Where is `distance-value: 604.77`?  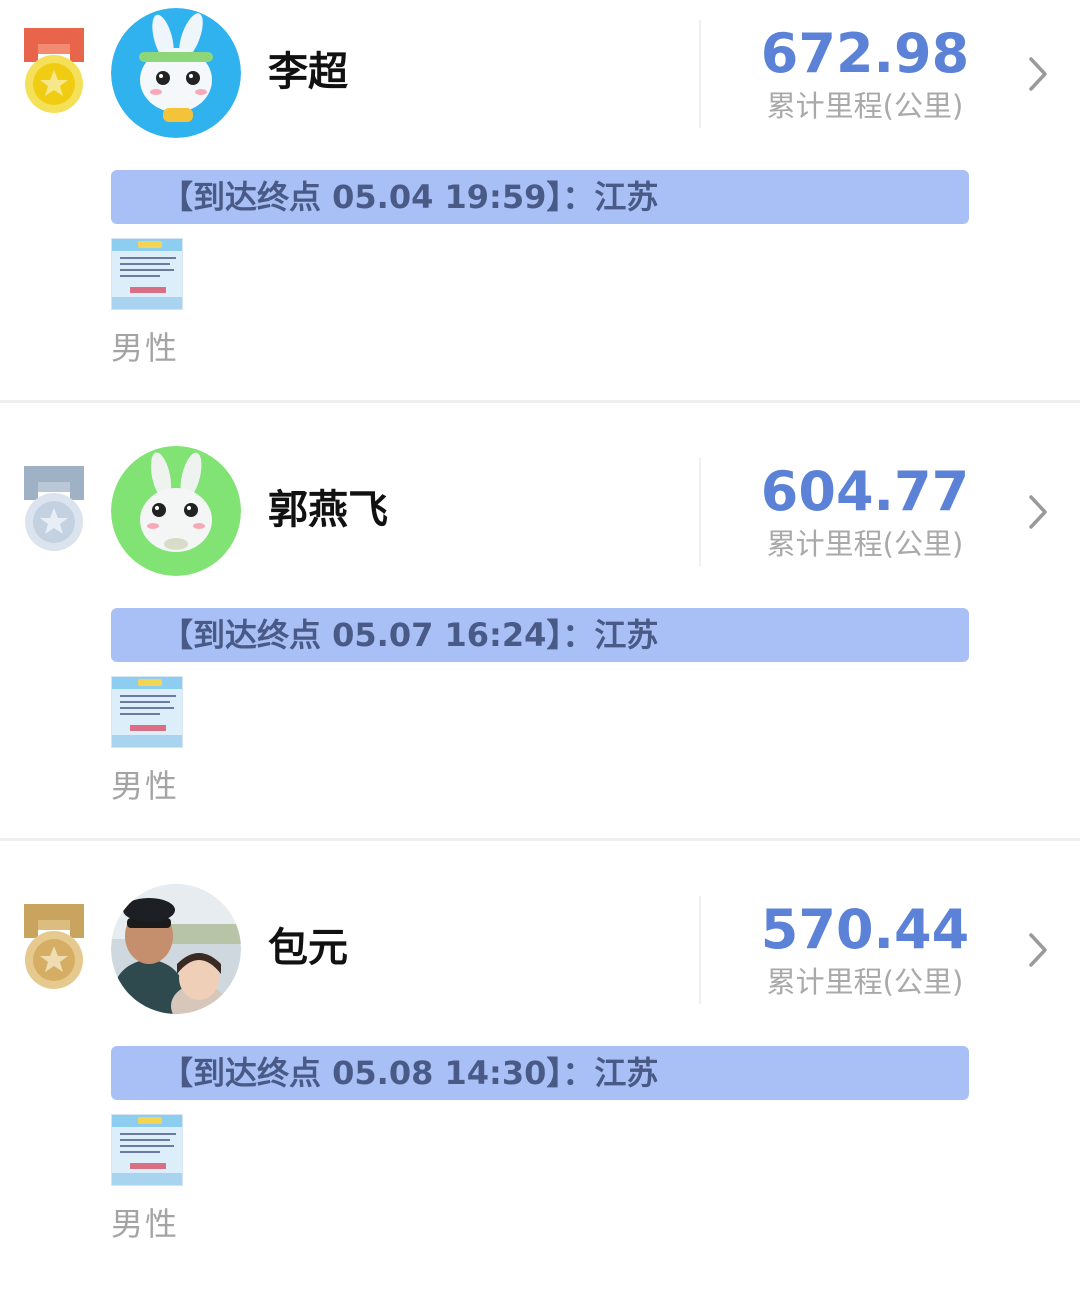
distance-value: 604.77 is located at coordinates (865, 491).